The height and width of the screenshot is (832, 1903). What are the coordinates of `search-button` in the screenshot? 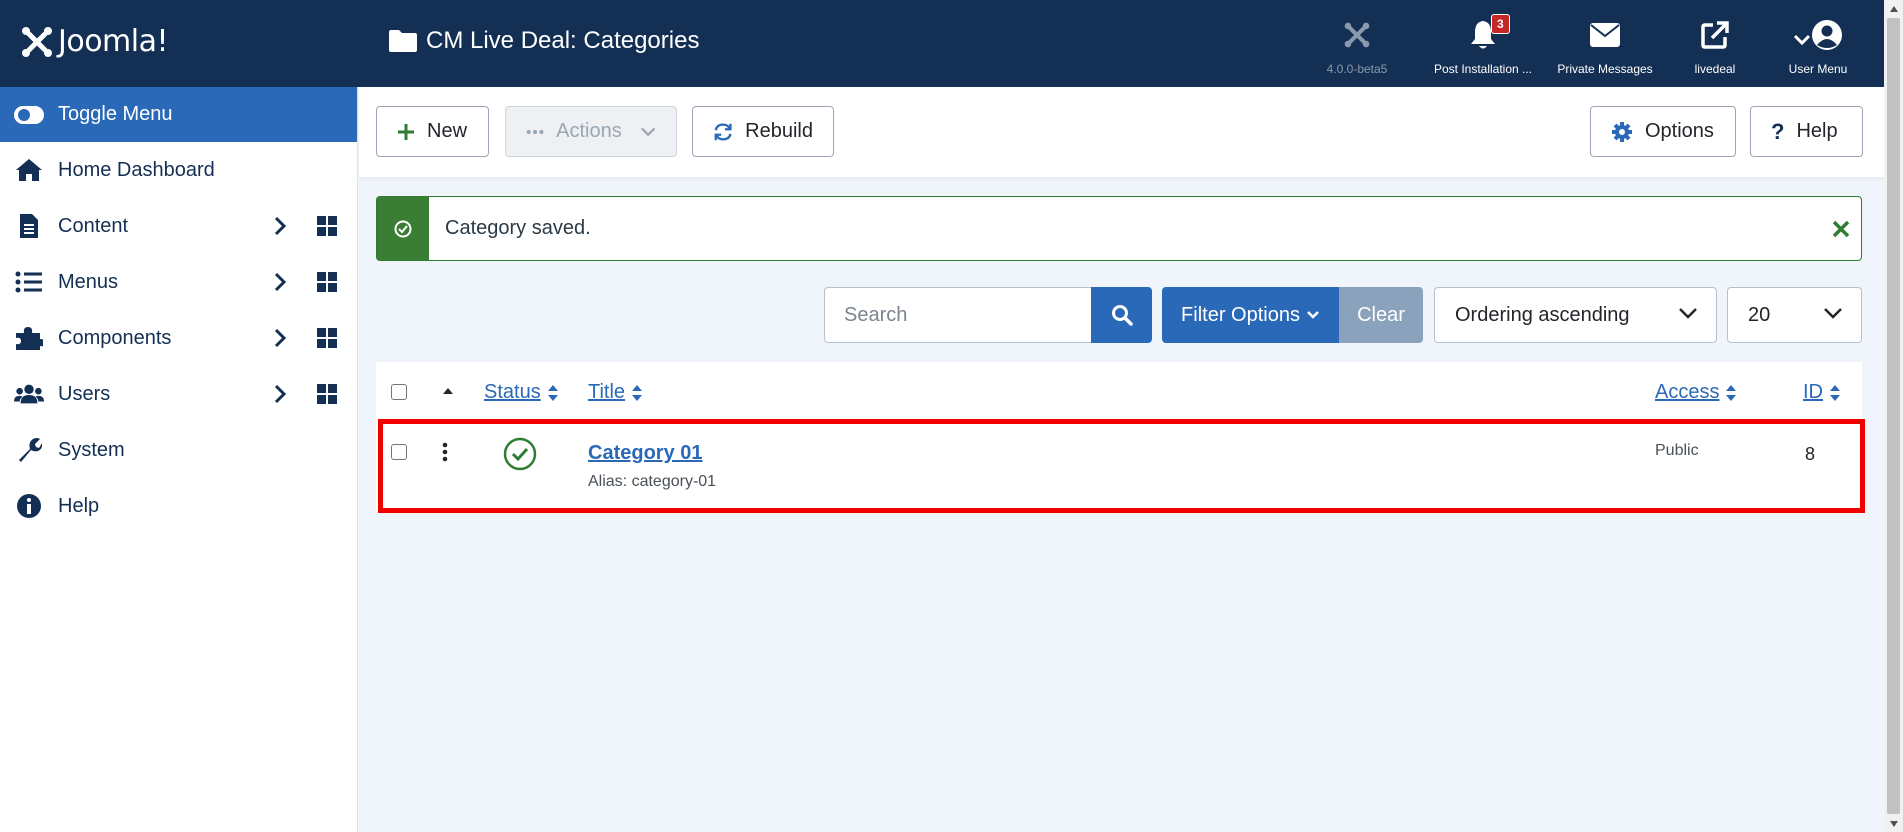 It's located at (1121, 315).